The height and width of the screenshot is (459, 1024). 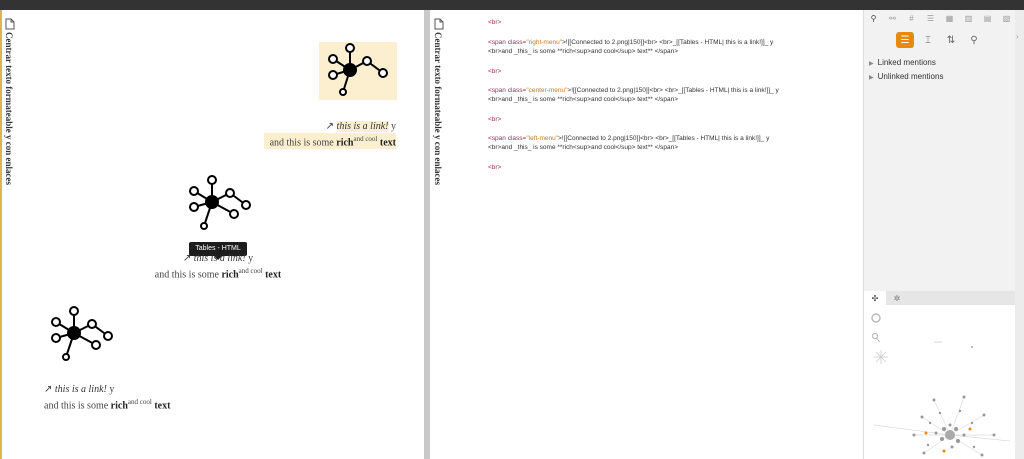 What do you see at coordinates (881, 357) in the screenshot?
I see `graph-node-cluster-small` at bounding box center [881, 357].